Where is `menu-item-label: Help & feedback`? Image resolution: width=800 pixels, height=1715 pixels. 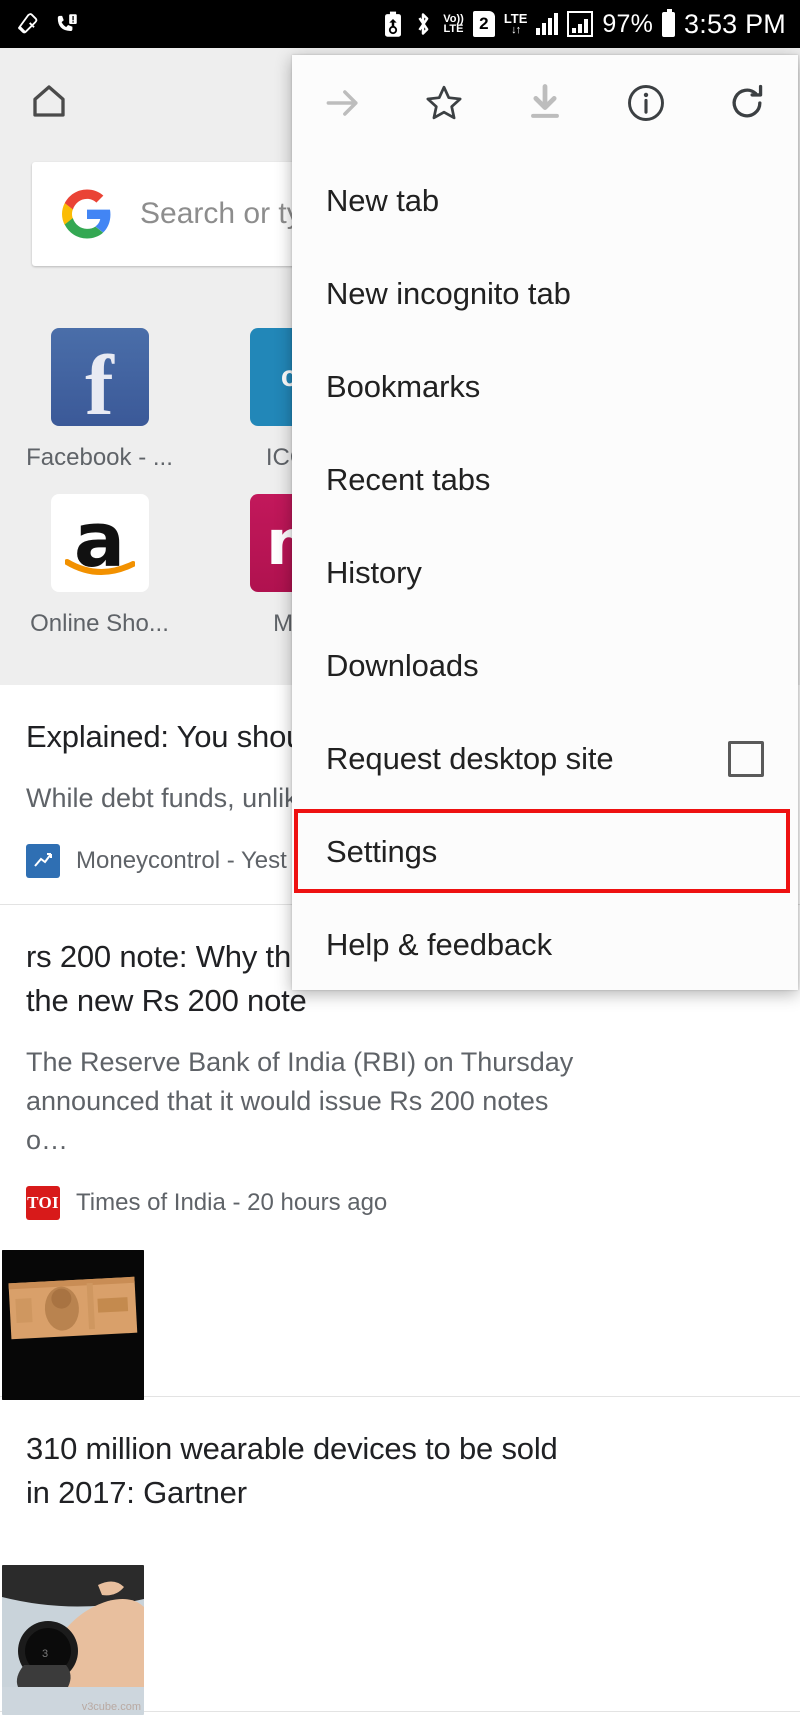
menu-item-label: Help & feedback is located at coordinates (439, 944).